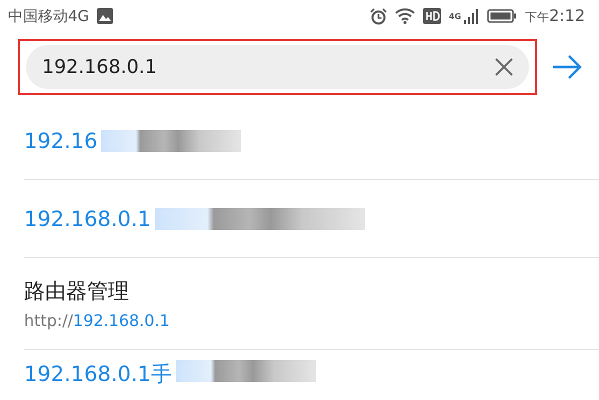 The width and height of the screenshot is (599, 400). What do you see at coordinates (431, 16) in the screenshot?
I see `hd-icon` at bounding box center [431, 16].